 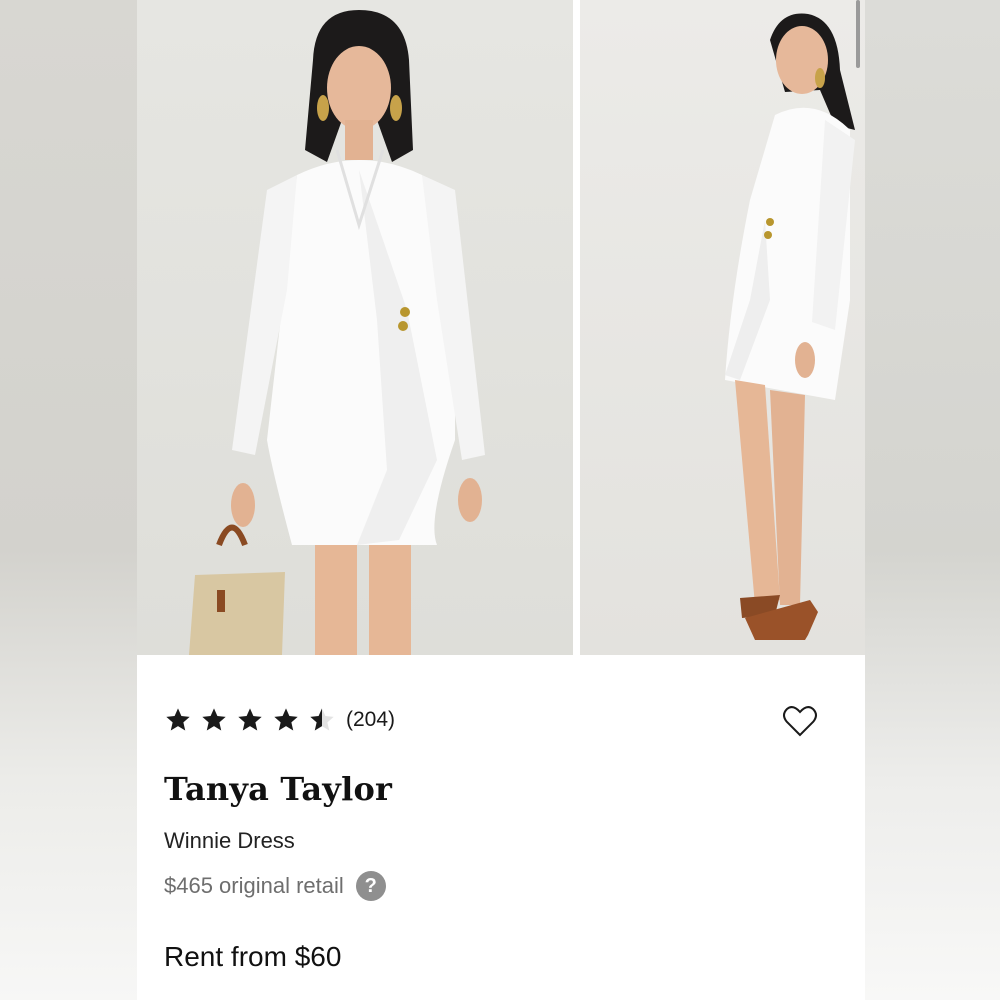 What do you see at coordinates (370, 720) in the screenshot?
I see `review-count: (204)` at bounding box center [370, 720].